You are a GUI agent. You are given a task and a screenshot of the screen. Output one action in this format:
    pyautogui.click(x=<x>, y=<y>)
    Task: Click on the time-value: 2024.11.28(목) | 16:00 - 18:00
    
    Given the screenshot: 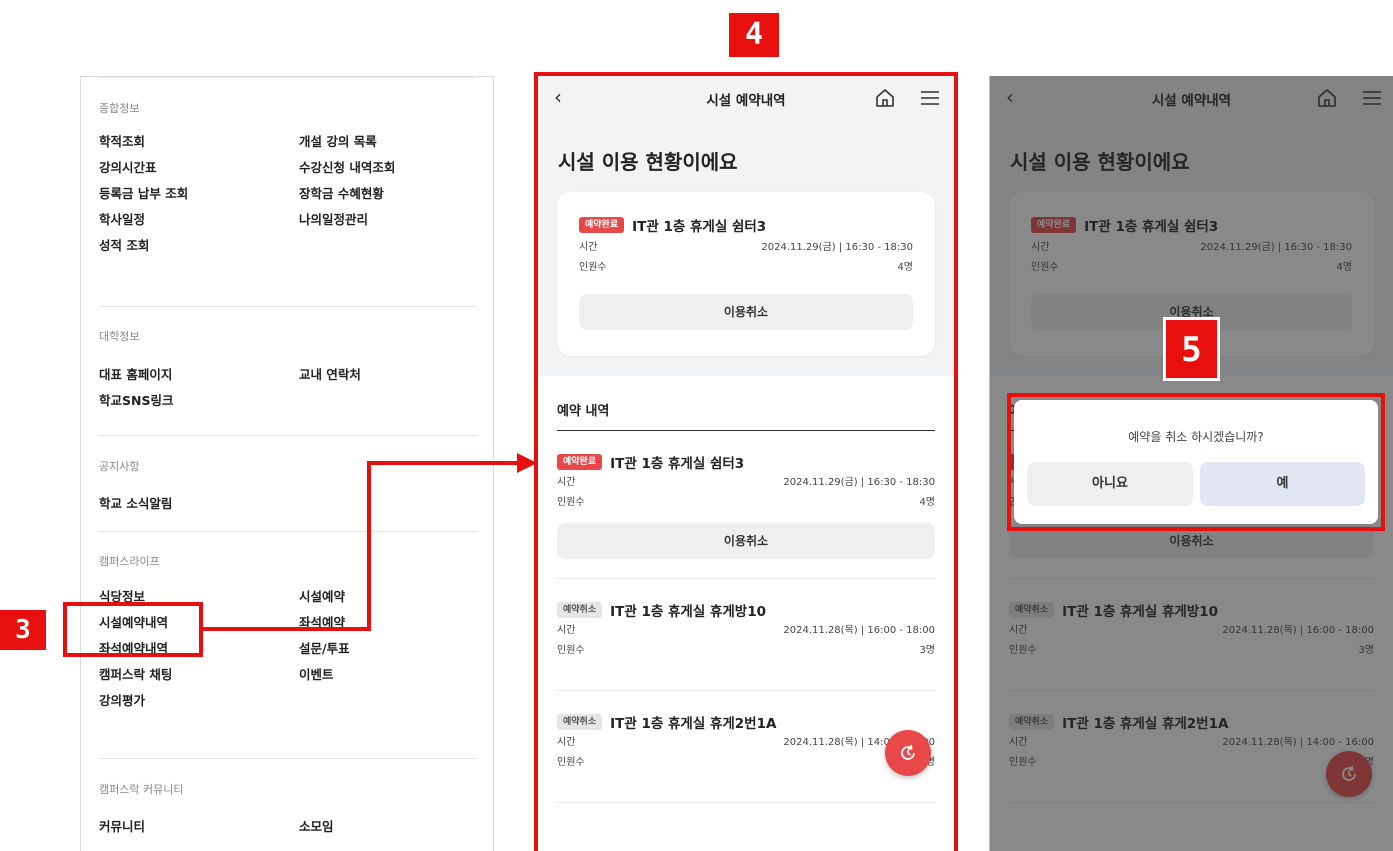 What is the action you would take?
    pyautogui.click(x=859, y=630)
    